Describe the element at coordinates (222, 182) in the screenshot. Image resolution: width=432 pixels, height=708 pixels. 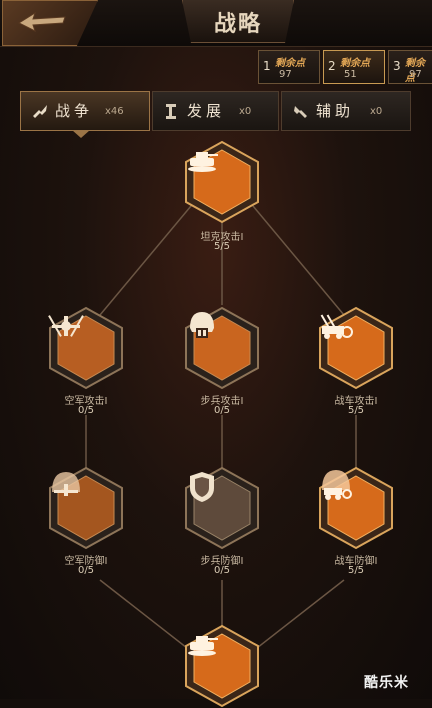
I see `skill-node-tank-attack` at that location.